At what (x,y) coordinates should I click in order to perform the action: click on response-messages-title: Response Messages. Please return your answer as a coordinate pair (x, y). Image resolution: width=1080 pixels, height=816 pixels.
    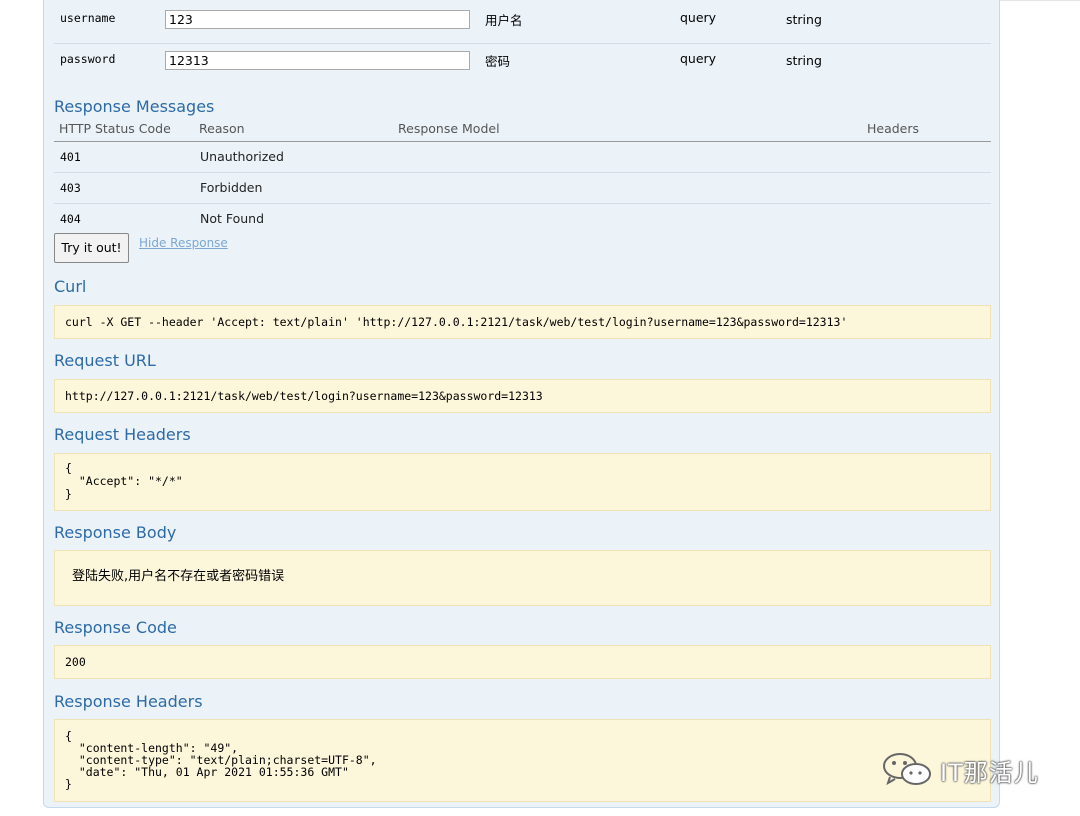
    Looking at the image, I should click on (134, 106).